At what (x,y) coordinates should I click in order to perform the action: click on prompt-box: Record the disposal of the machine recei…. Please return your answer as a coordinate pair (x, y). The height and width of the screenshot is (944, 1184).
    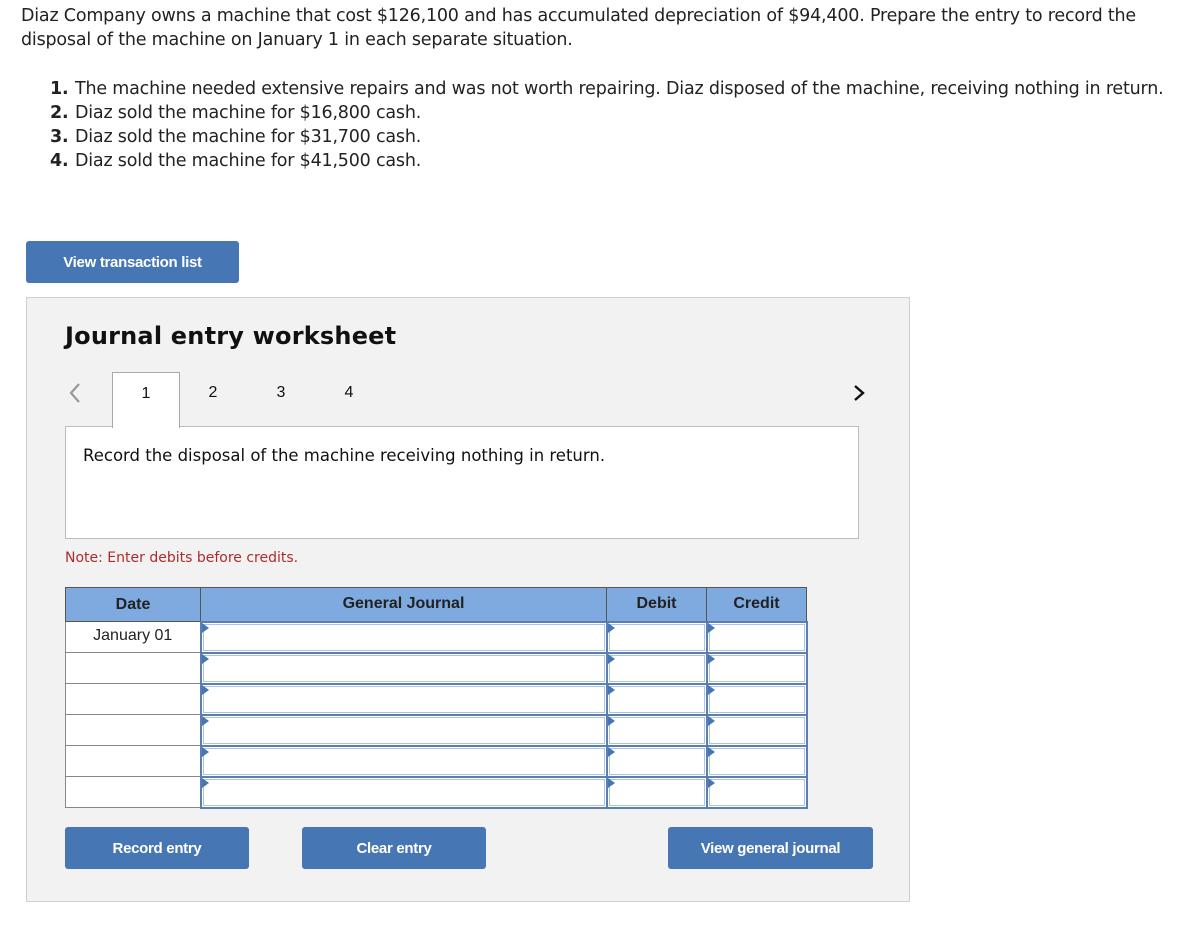
    Looking at the image, I should click on (462, 482).